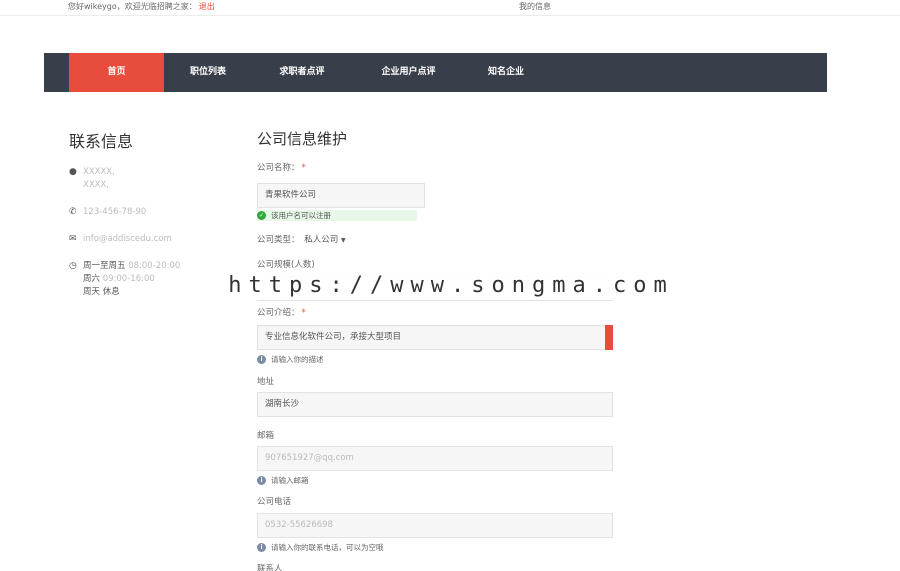  What do you see at coordinates (437, 480) in the screenshot?
I see `email-hint: i 请输入邮箱` at bounding box center [437, 480].